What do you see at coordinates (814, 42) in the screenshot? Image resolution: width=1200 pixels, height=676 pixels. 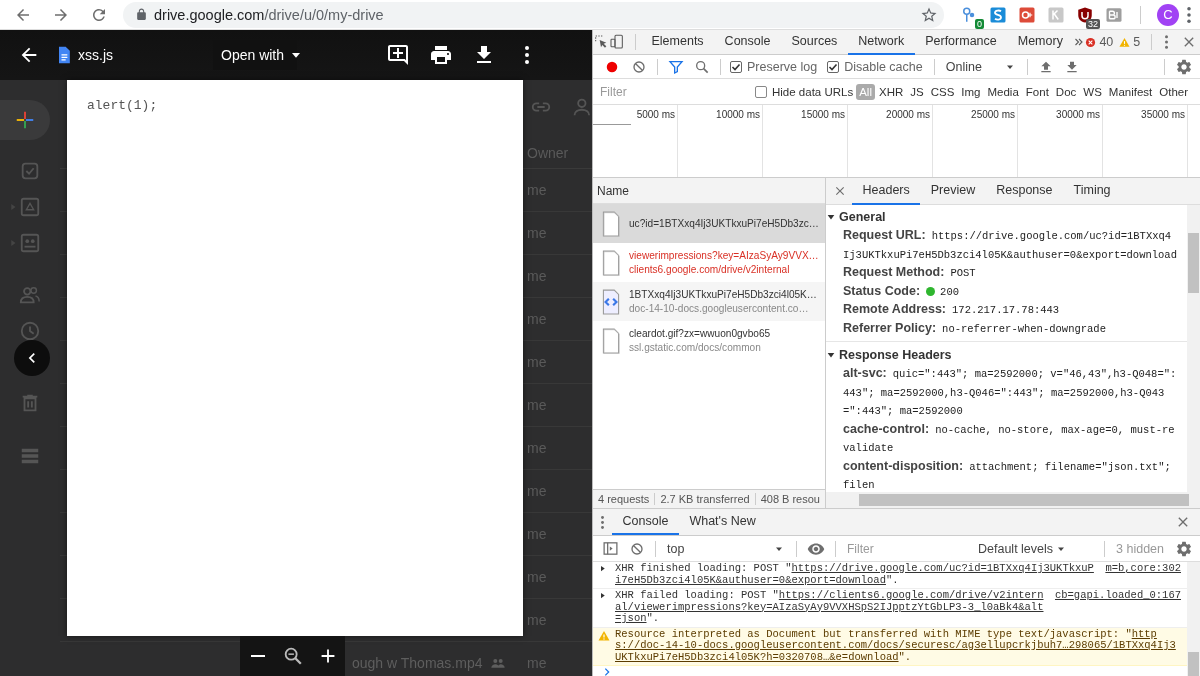 I see `panel-tab: Sources` at bounding box center [814, 42].